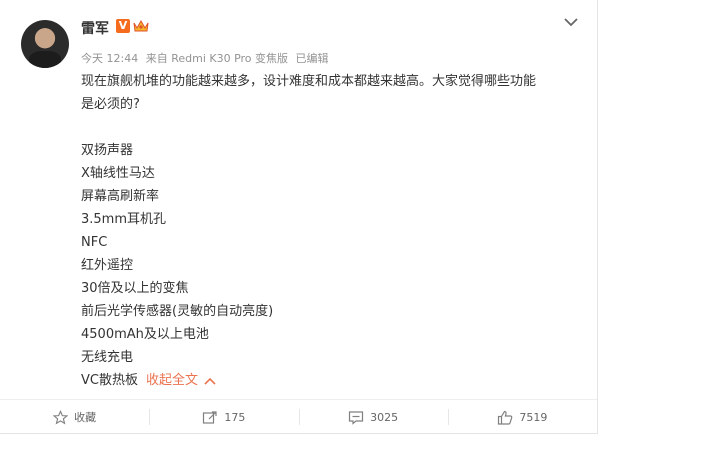 The image size is (721, 459). What do you see at coordinates (118, 173) in the screenshot?
I see `list-item: X轴线性马达` at bounding box center [118, 173].